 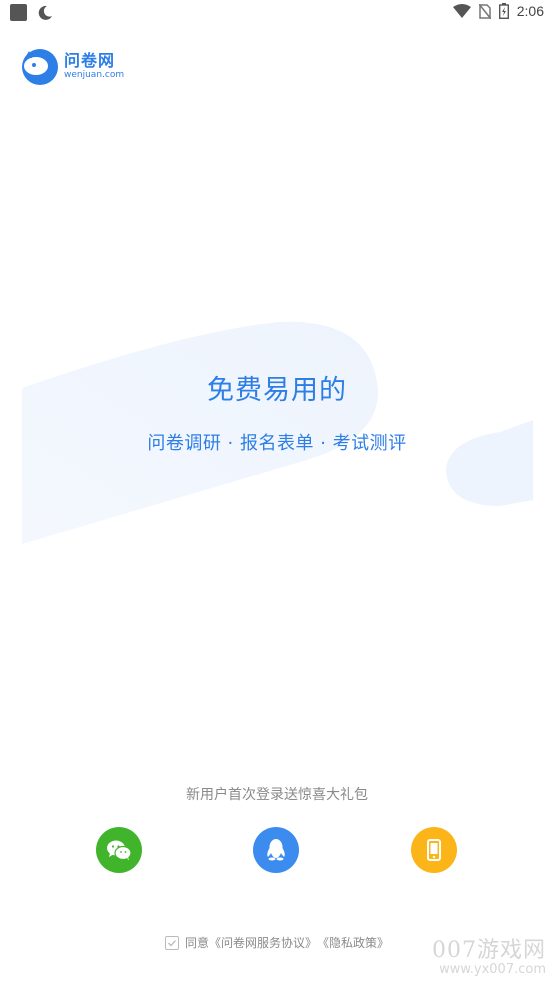 I want to click on service-agreement-link: 《问卷网服务协议》, so click(x=263, y=942).